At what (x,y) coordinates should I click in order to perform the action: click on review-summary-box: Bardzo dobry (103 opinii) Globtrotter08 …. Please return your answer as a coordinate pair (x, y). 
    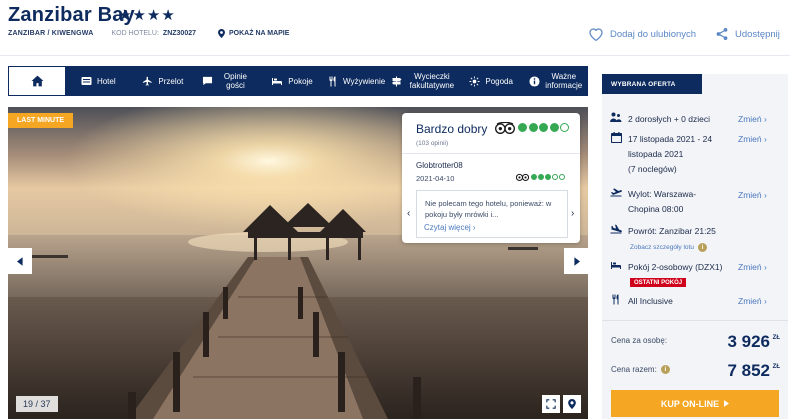
    Looking at the image, I should click on (491, 178).